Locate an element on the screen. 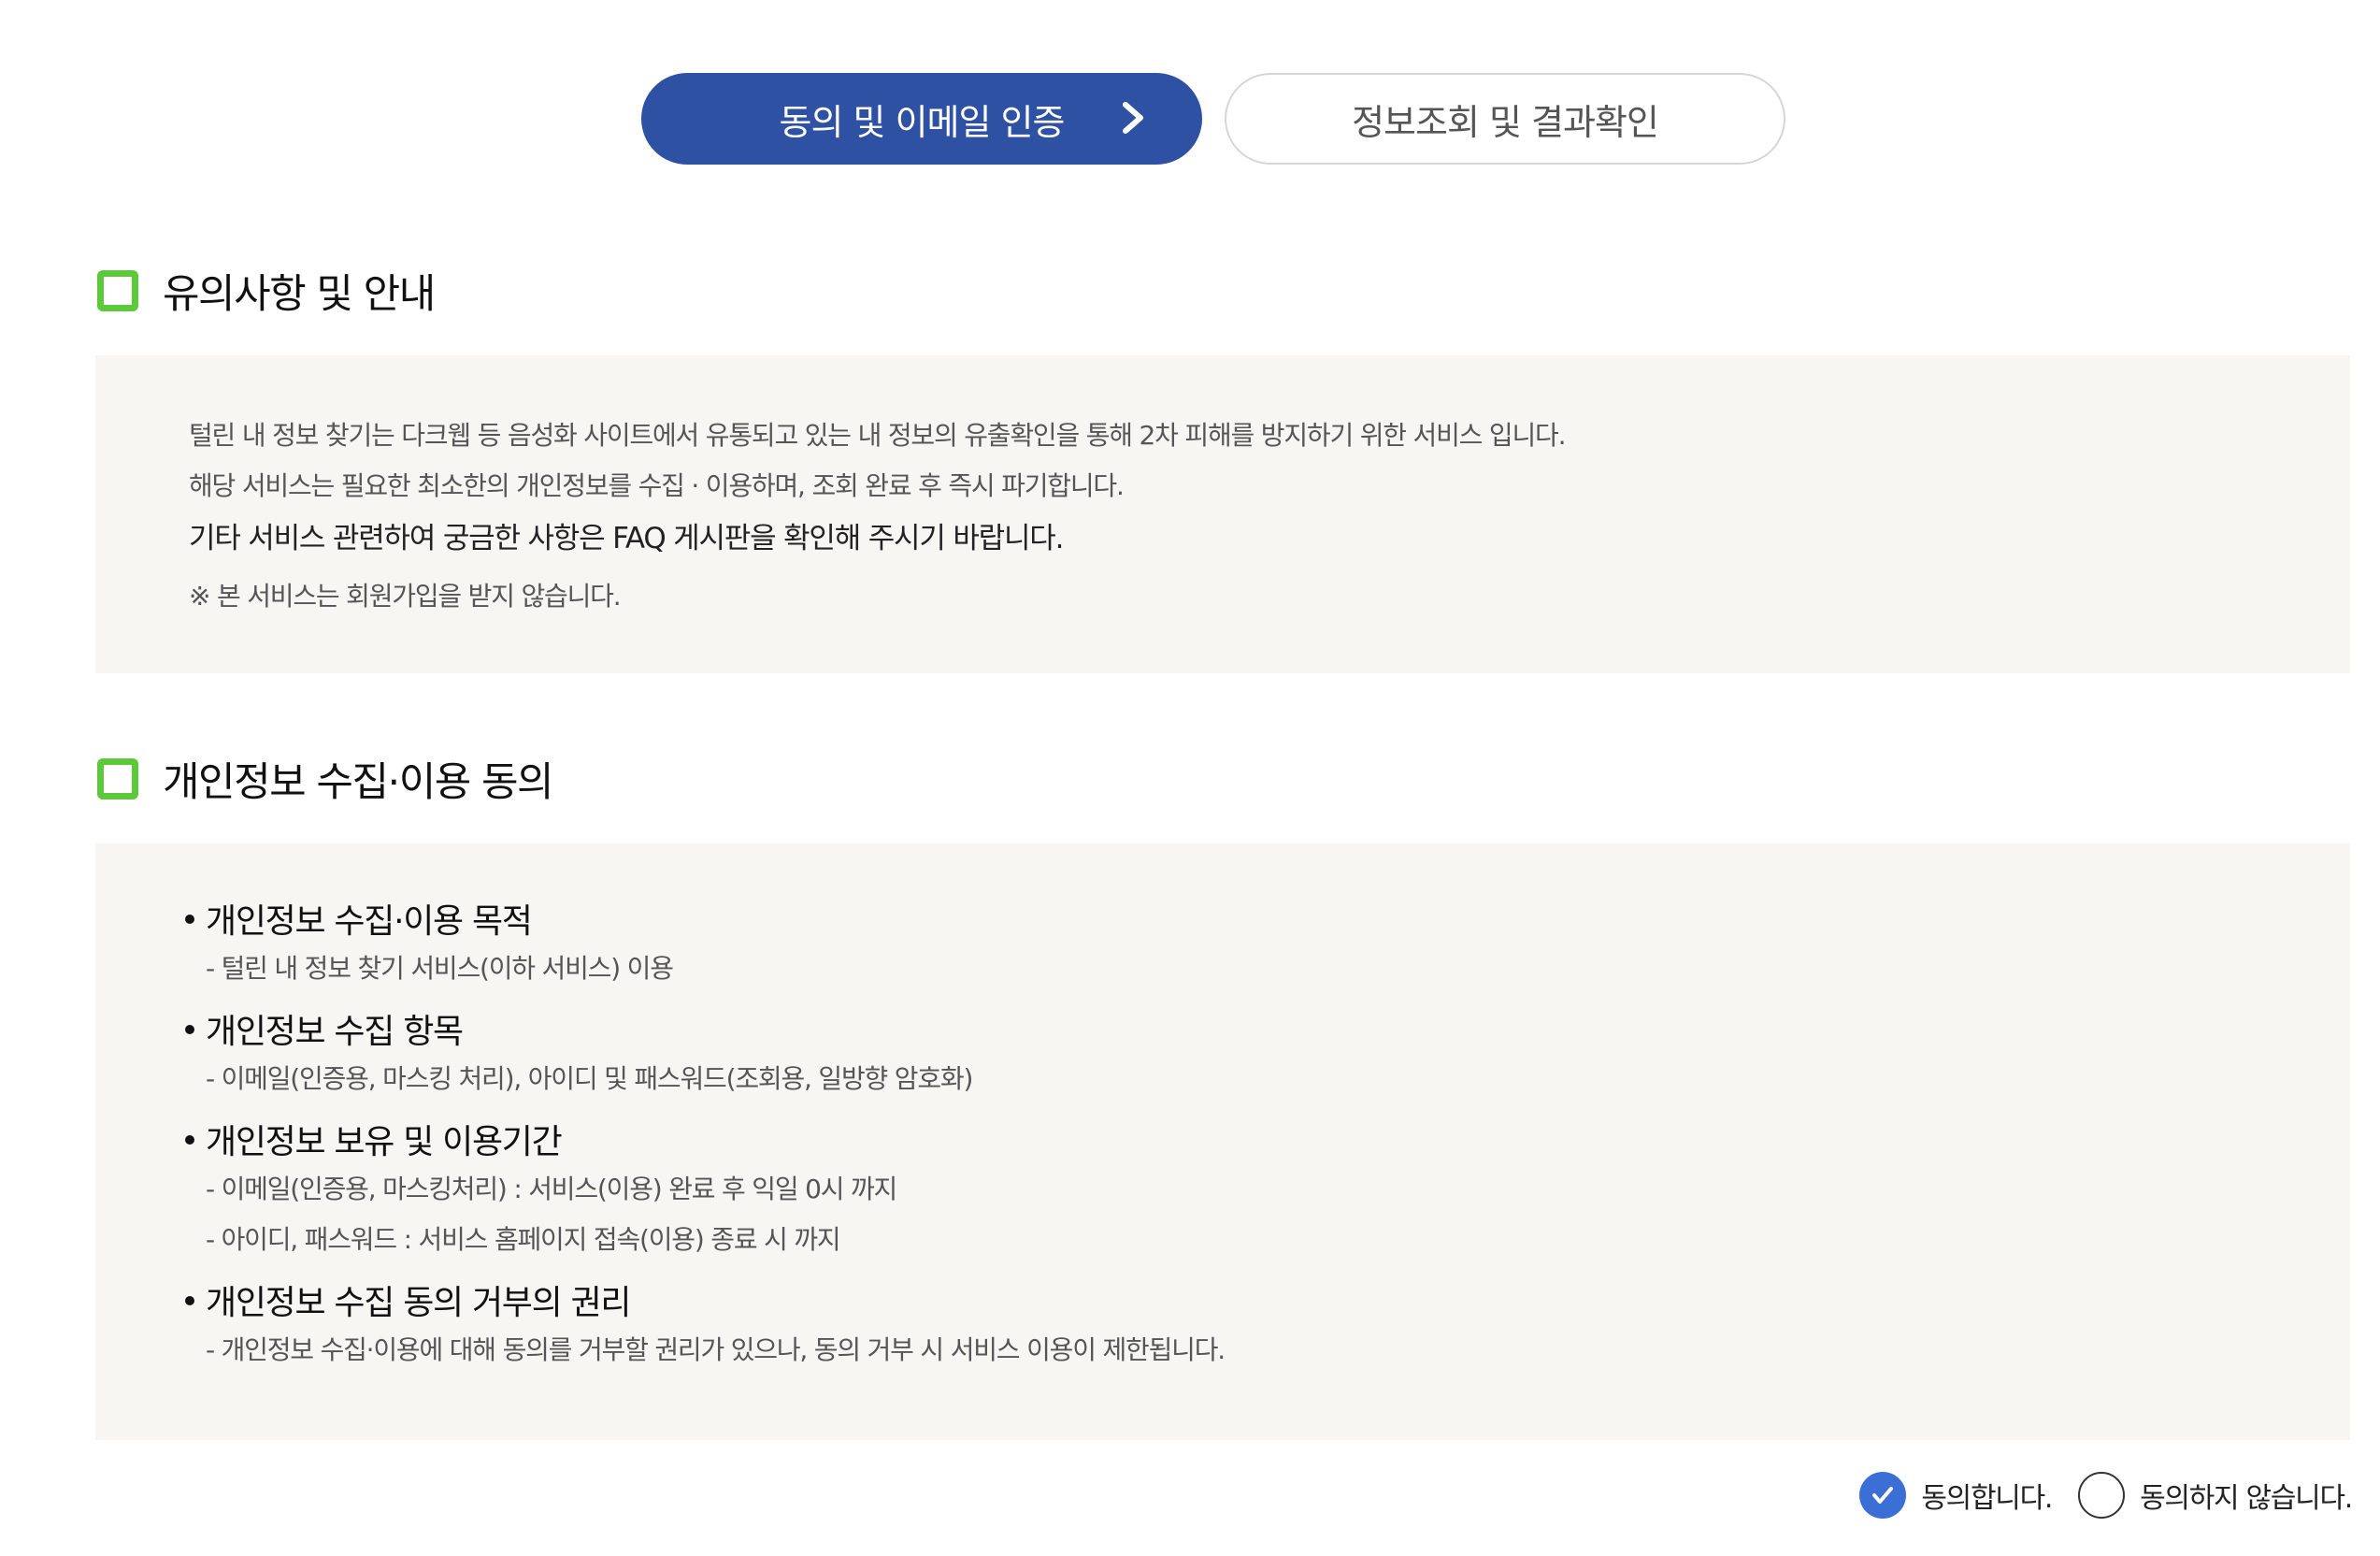 Image resolution: width=2380 pixels, height=1556 pixels. radio-checked-icon is located at coordinates (1883, 1495).